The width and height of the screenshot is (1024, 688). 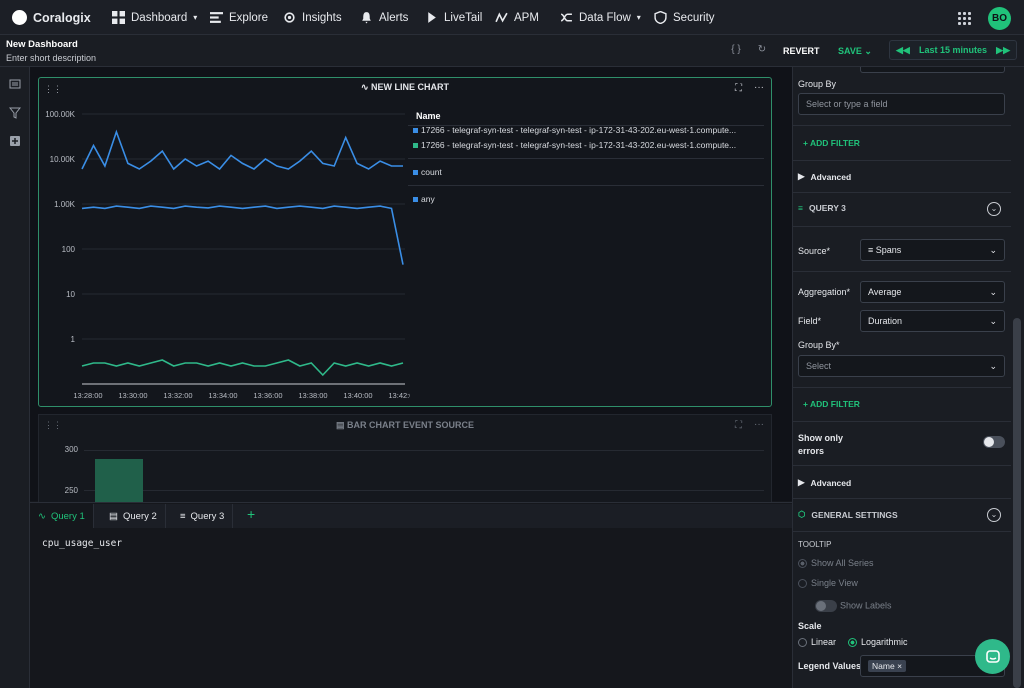 What do you see at coordinates (51, 58) in the screenshot?
I see `dashboard-description: Enter short description` at bounding box center [51, 58].